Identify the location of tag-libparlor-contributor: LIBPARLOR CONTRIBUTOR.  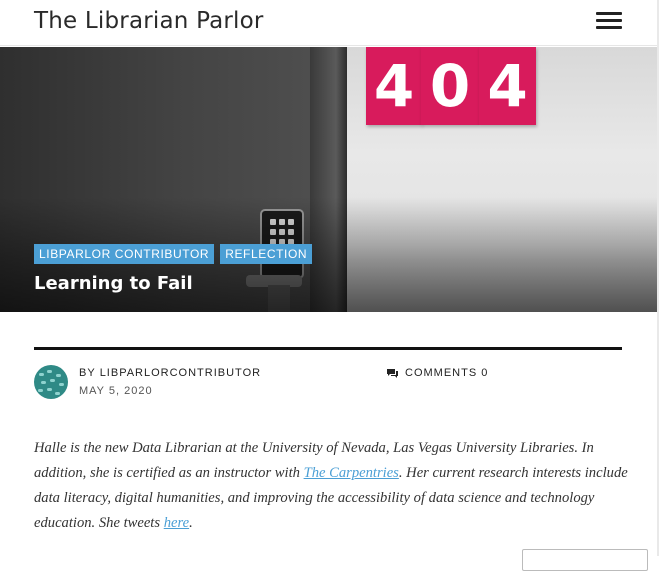
(124, 254).